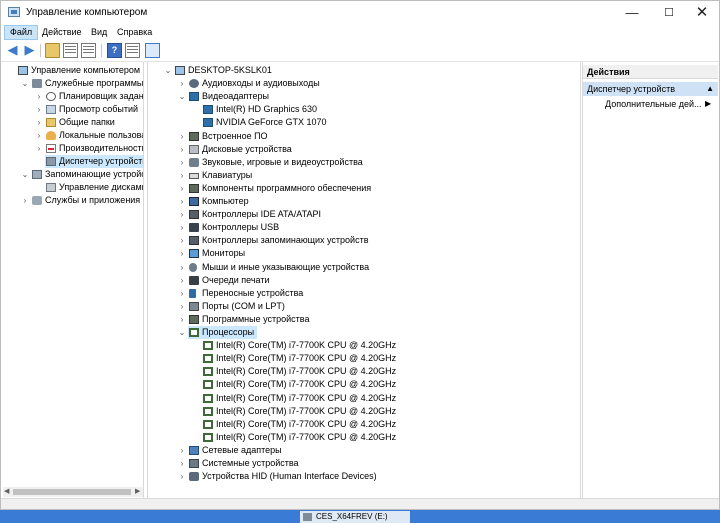 This screenshot has height=523, width=720. I want to click on status-bar, so click(360, 503).